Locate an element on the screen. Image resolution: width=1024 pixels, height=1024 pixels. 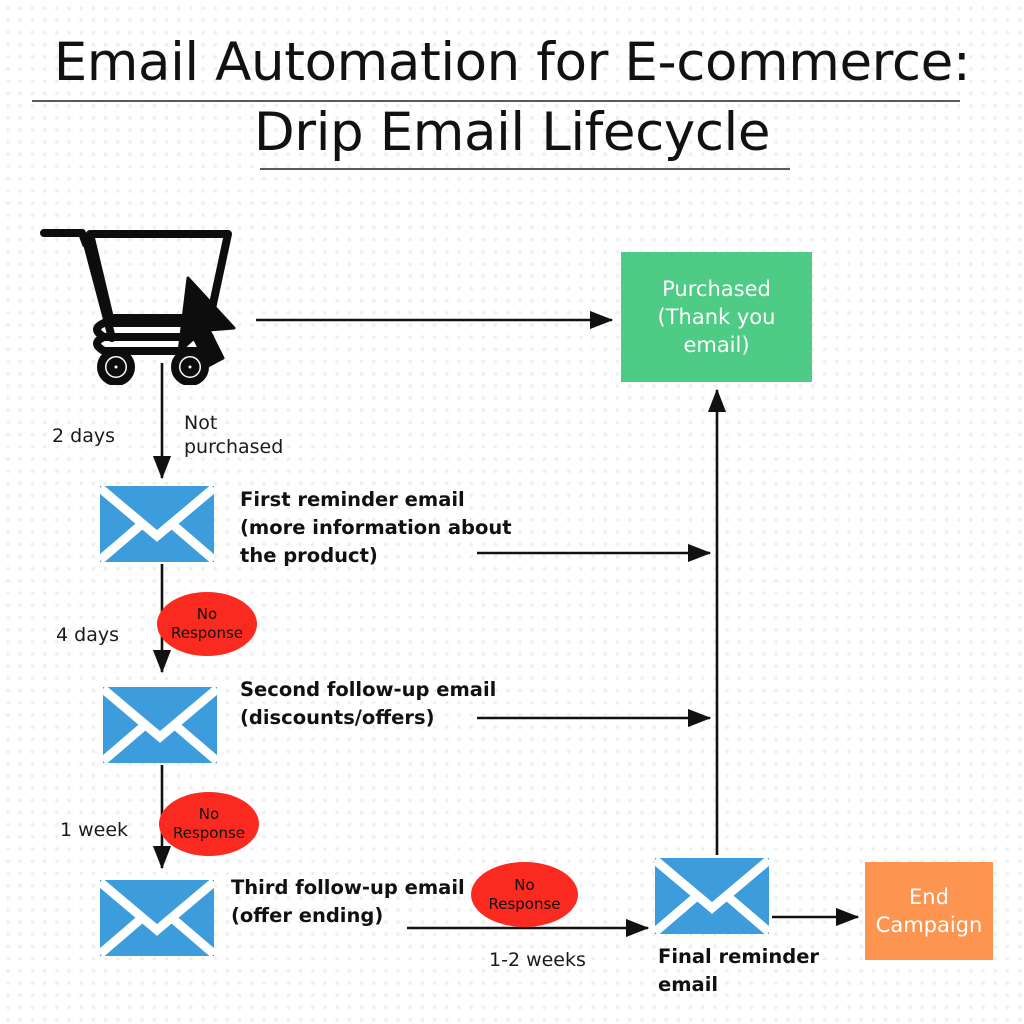
purchased-node: Purchased (Thank you email) is located at coordinates (716, 317).